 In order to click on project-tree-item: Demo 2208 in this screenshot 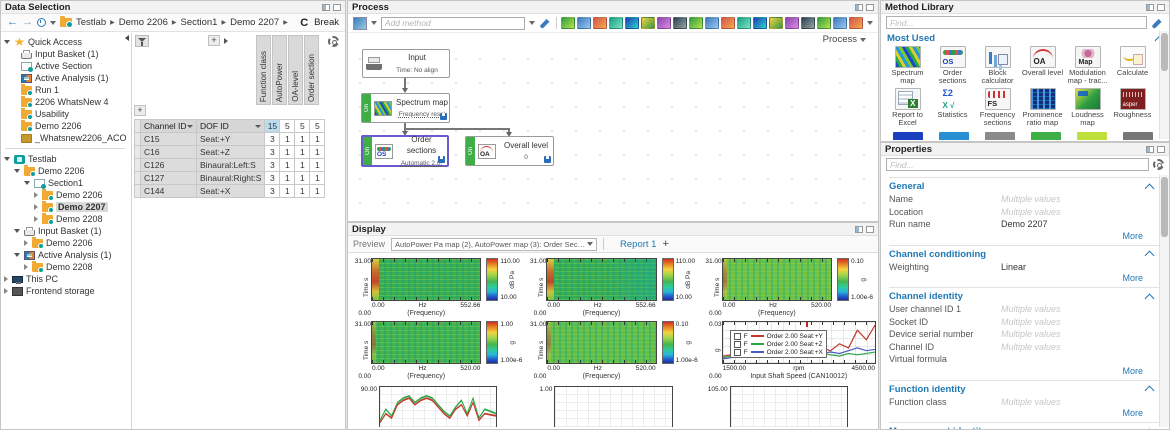, I will do `click(66, 219)`.